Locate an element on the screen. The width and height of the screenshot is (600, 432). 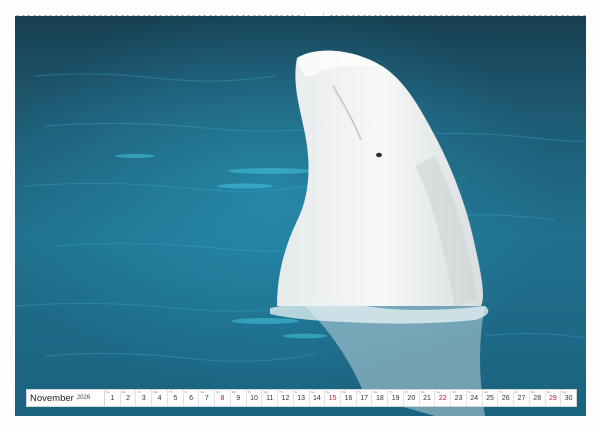
day-number: 4 is located at coordinates (159, 398).